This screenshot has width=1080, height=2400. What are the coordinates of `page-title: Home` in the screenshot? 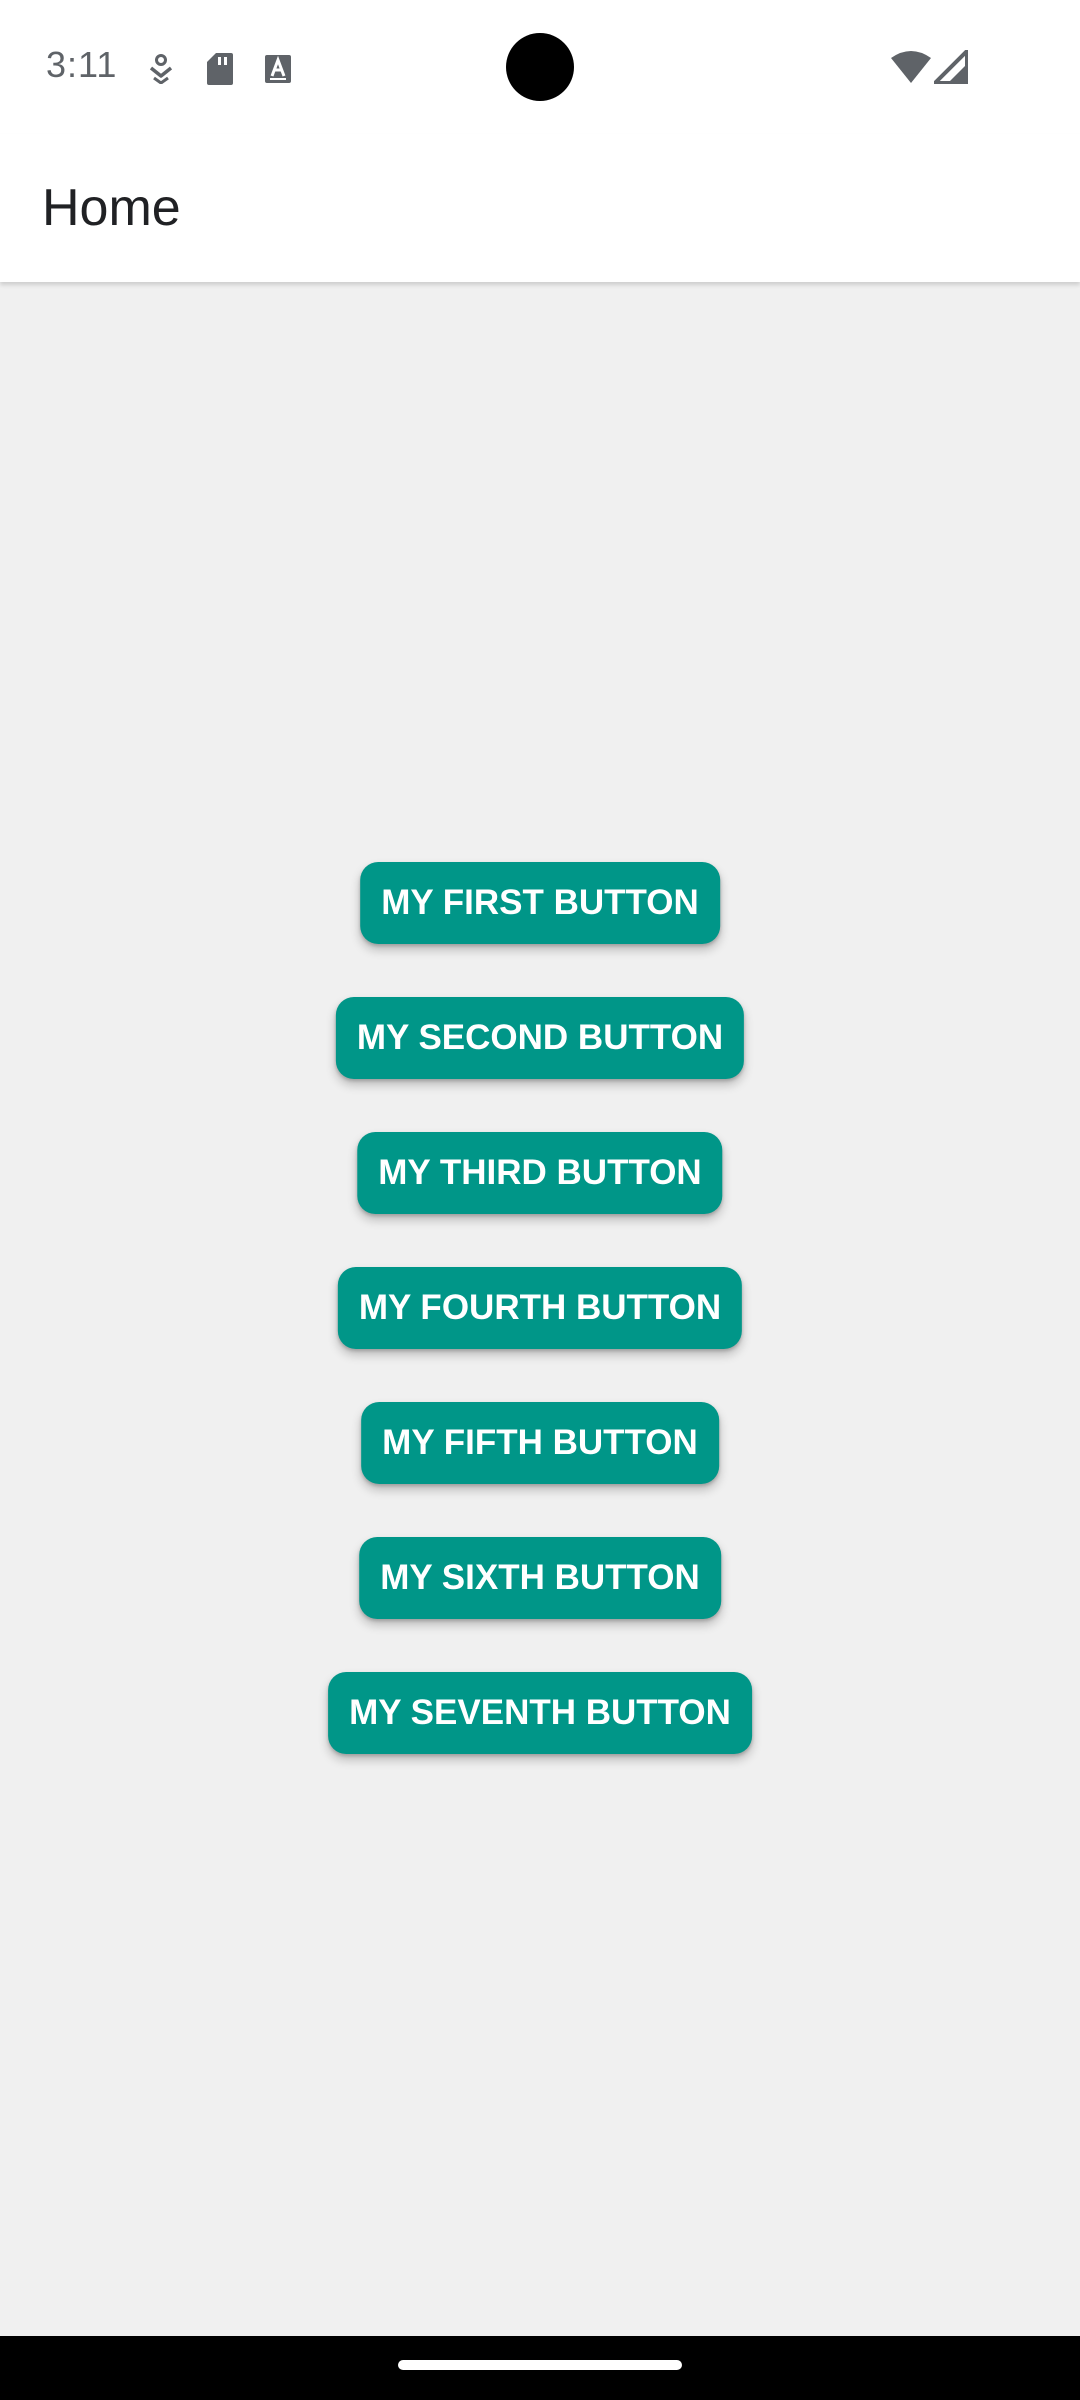 It's located at (111, 208).